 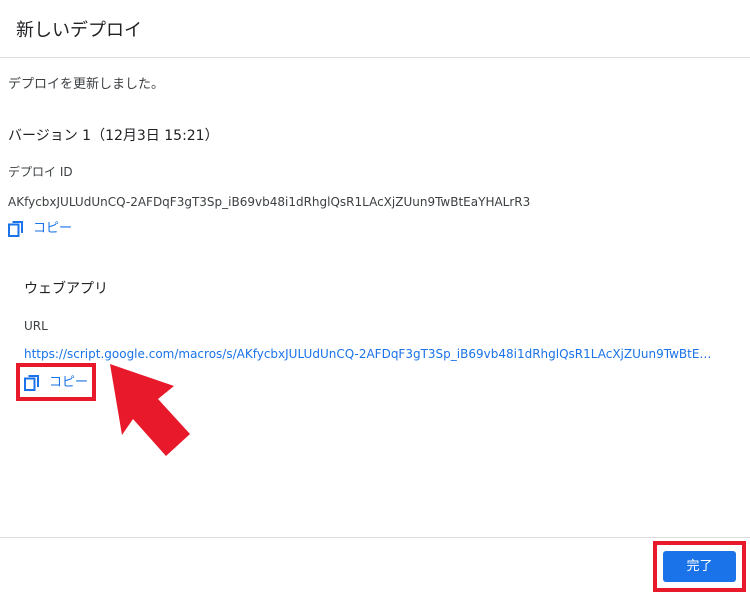 What do you see at coordinates (86, 84) in the screenshot?
I see `deploy-updated-message: デプロイを更新しました。` at bounding box center [86, 84].